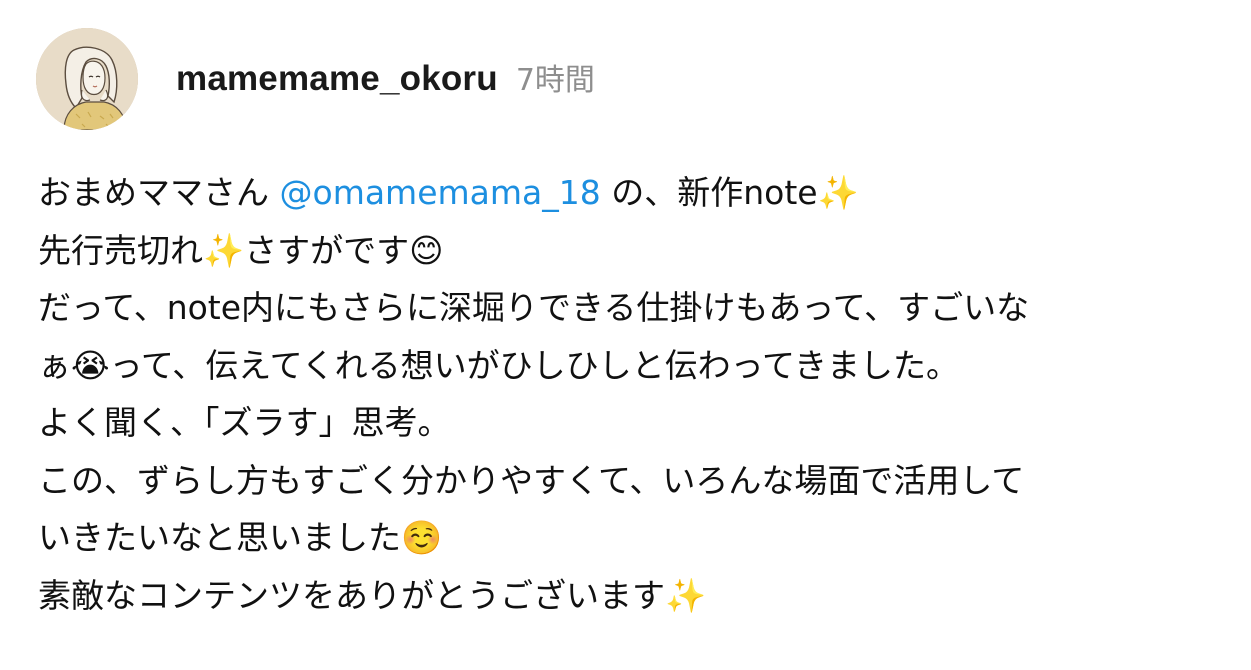 The image size is (1251, 670). Describe the element at coordinates (54, 365) in the screenshot. I see `comment-text: ぁ` at that location.